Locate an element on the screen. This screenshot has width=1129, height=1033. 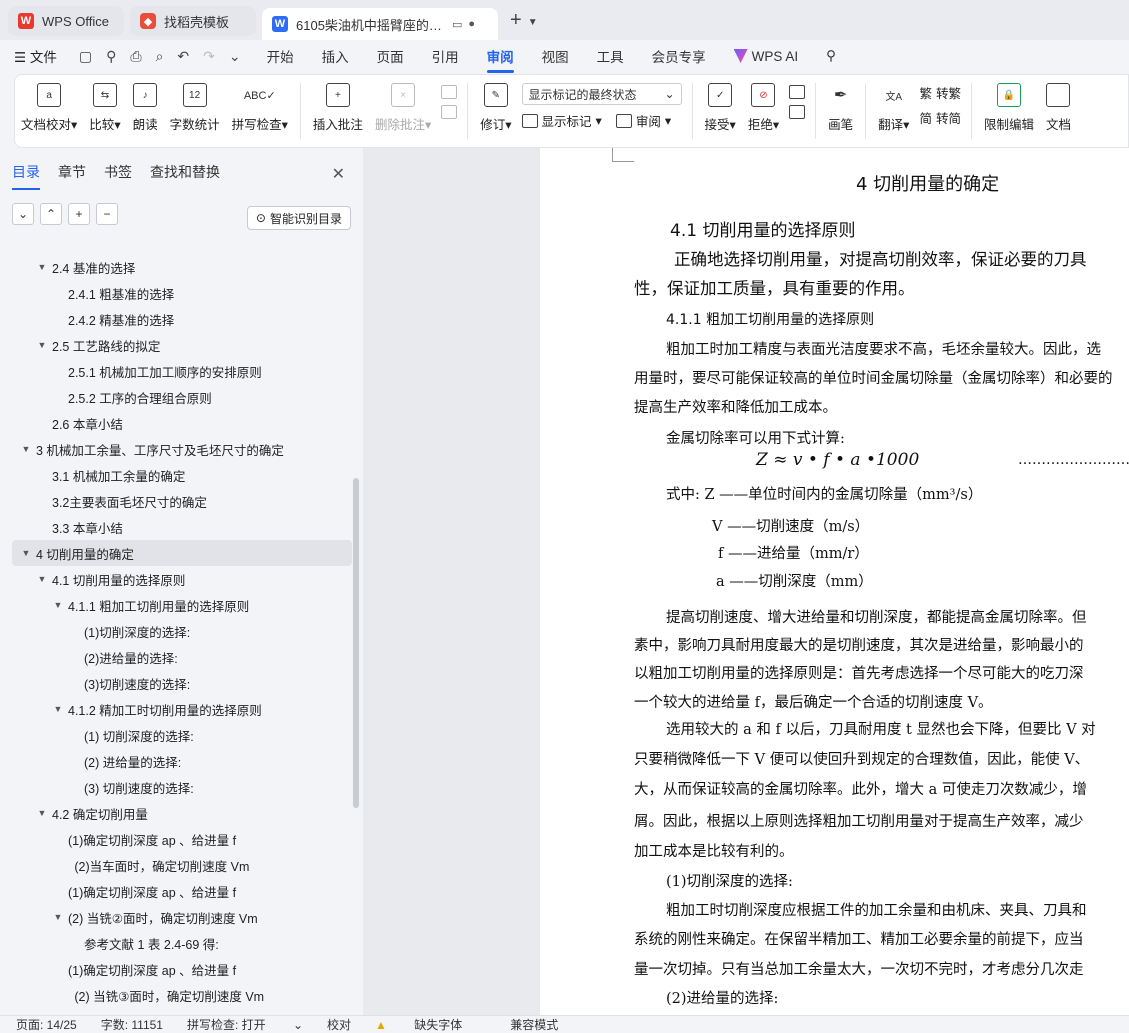
menu-insert: 插入 is located at coordinates (335, 56).